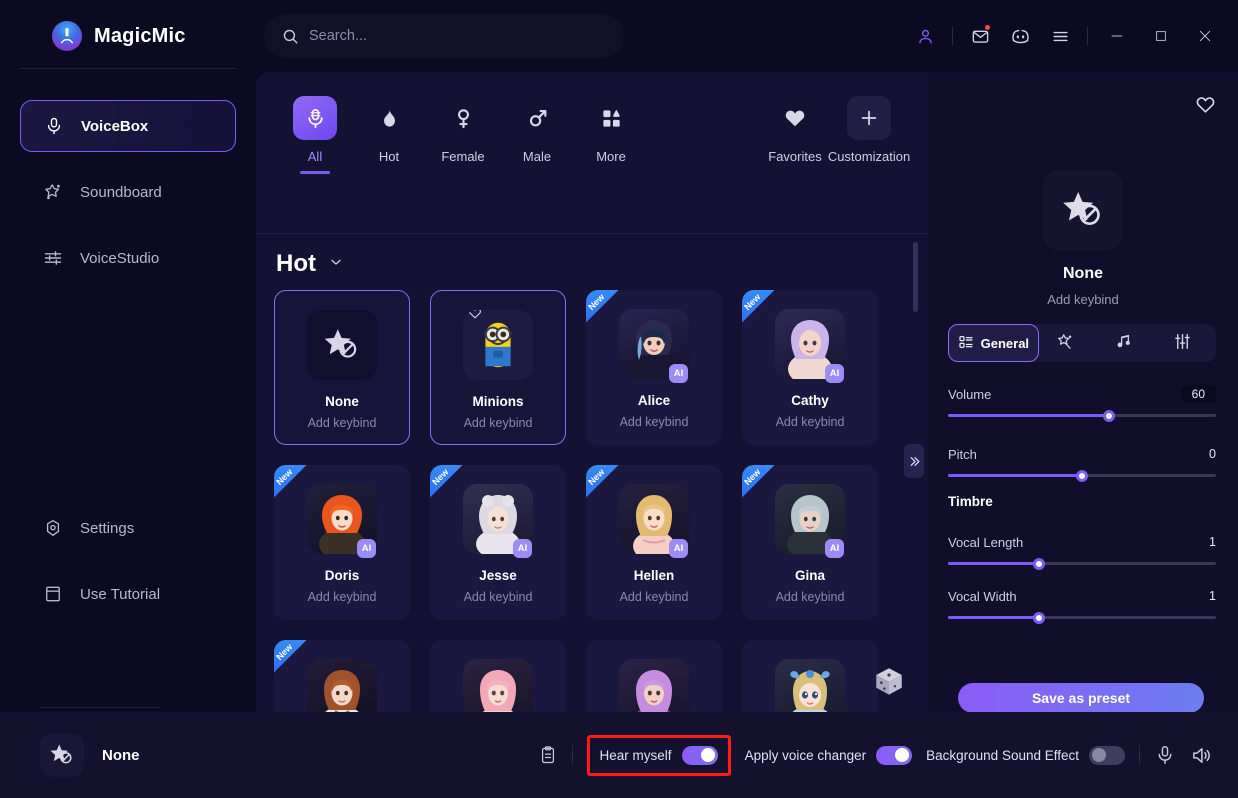 The height and width of the screenshot is (798, 1238). I want to click on voice-card-jesse: New AI Jesse Add keybind, so click(498, 542).